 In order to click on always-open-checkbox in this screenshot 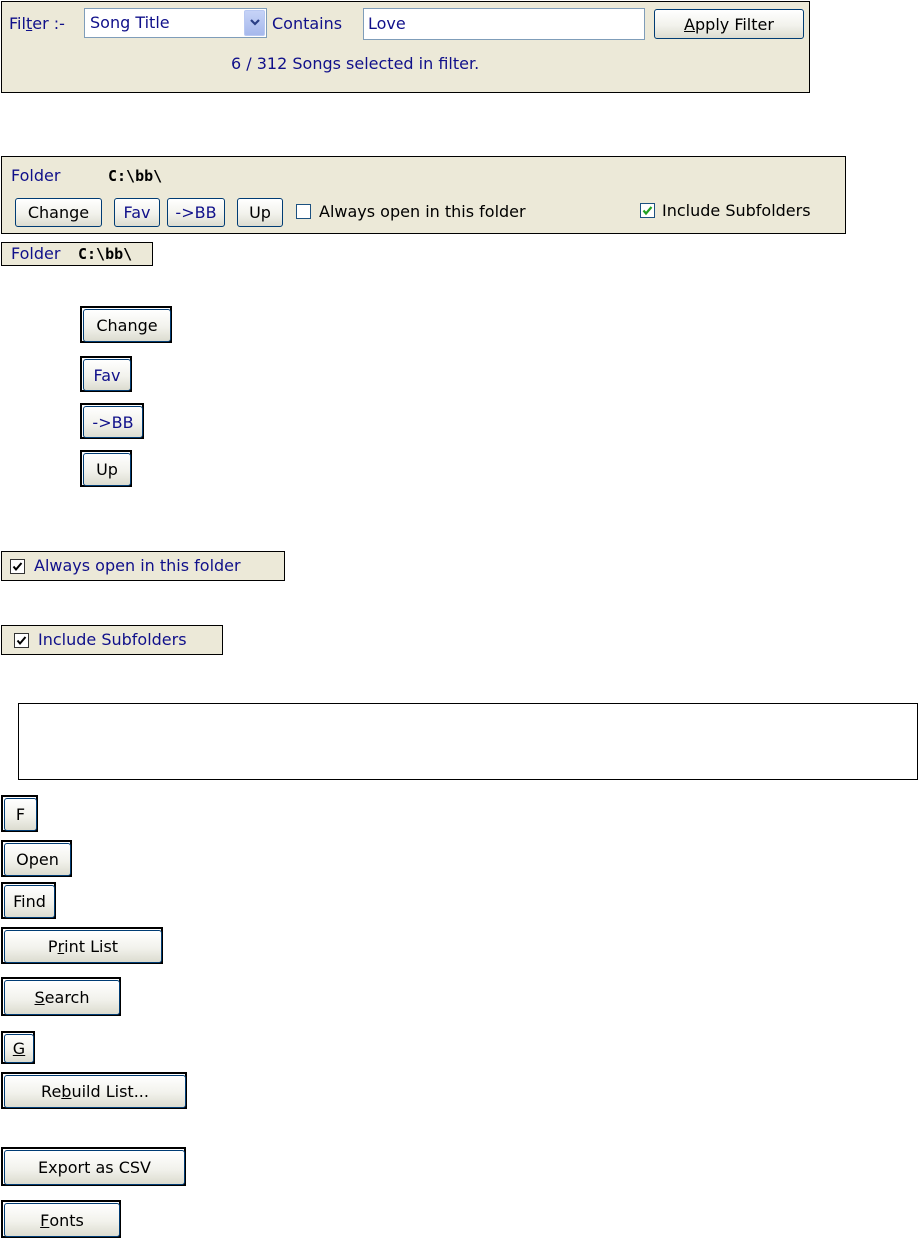, I will do `click(303, 211)`.